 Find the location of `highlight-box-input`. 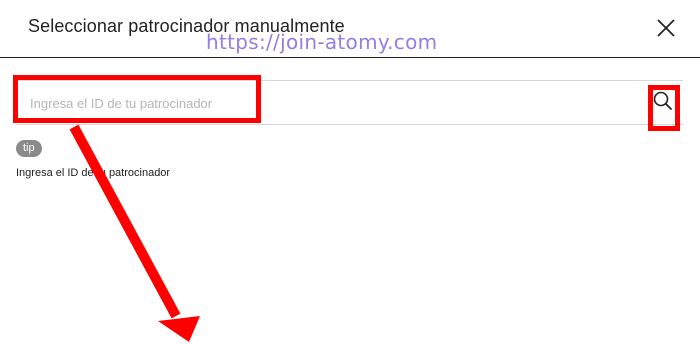

highlight-box-input is located at coordinates (137, 99).